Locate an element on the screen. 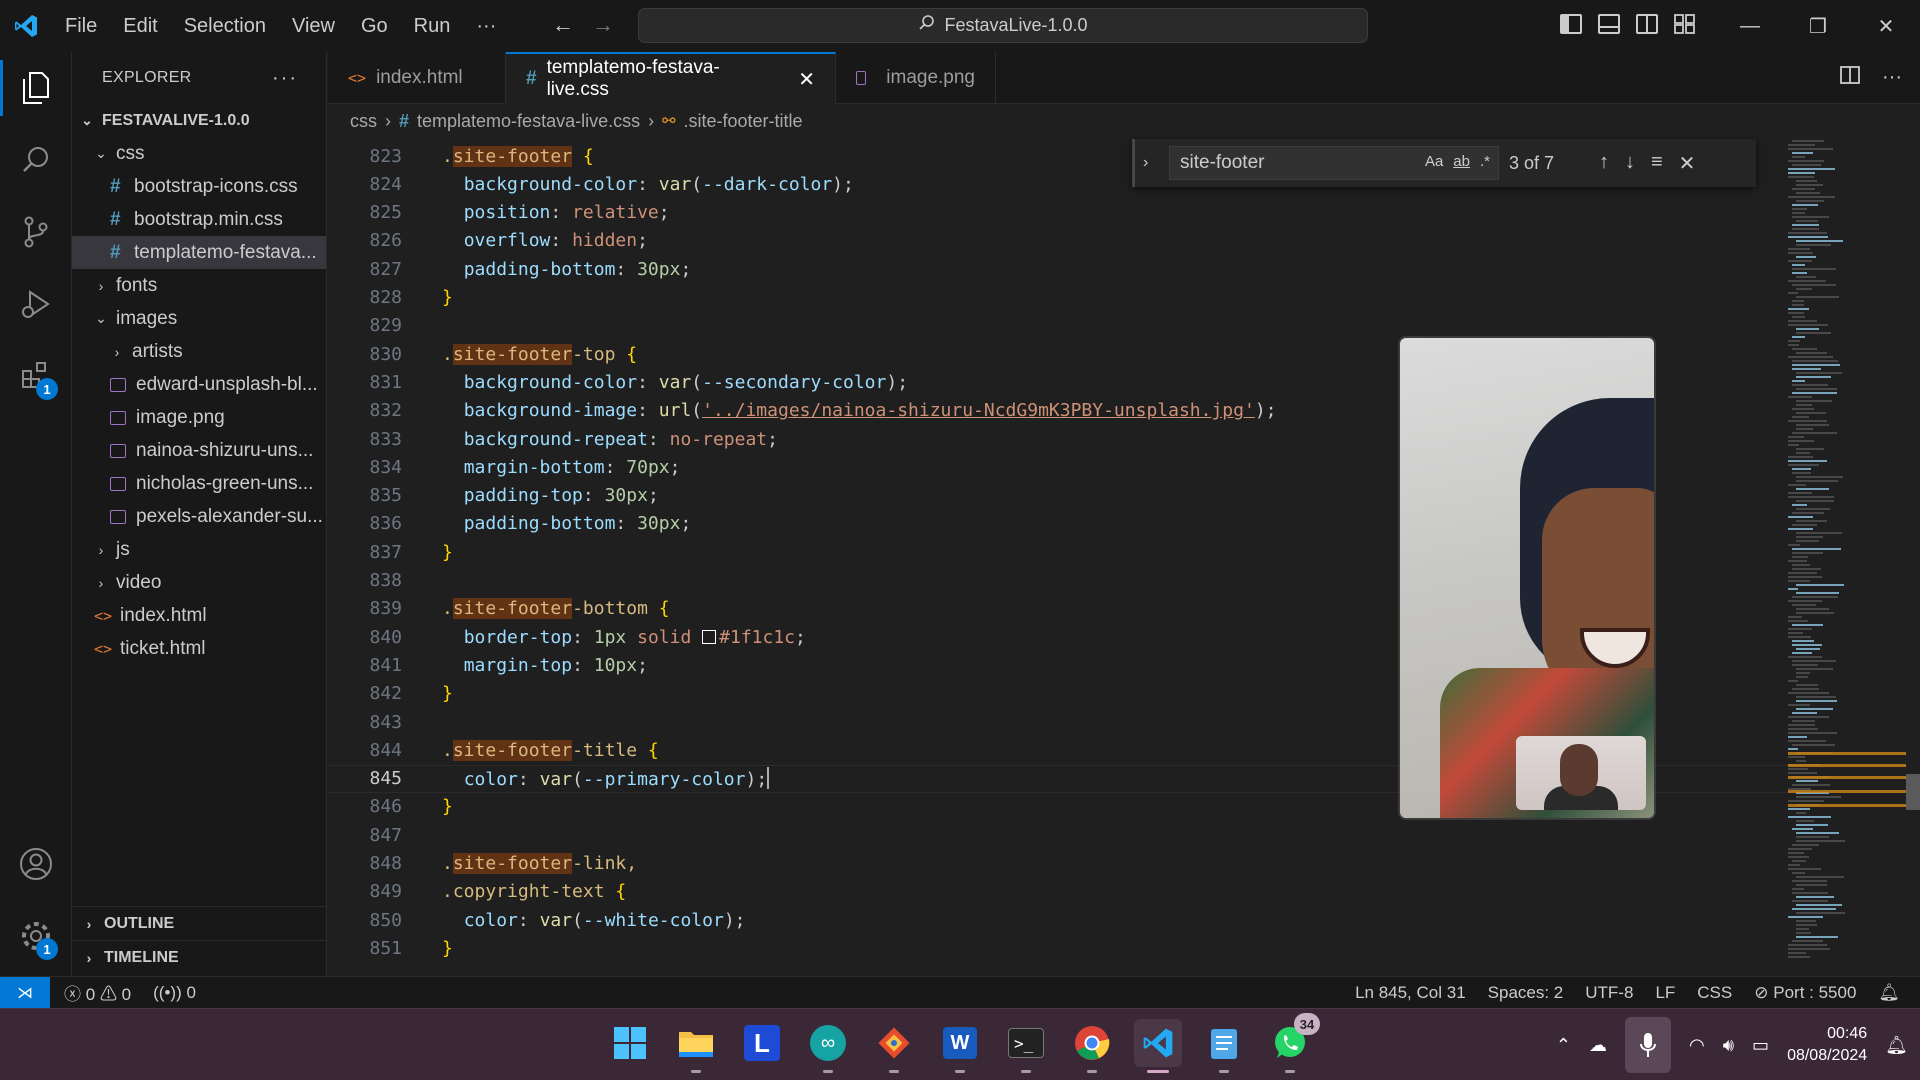 Image resolution: width=1920 pixels, height=1080 pixels. word-app-icon: W is located at coordinates (960, 1046).